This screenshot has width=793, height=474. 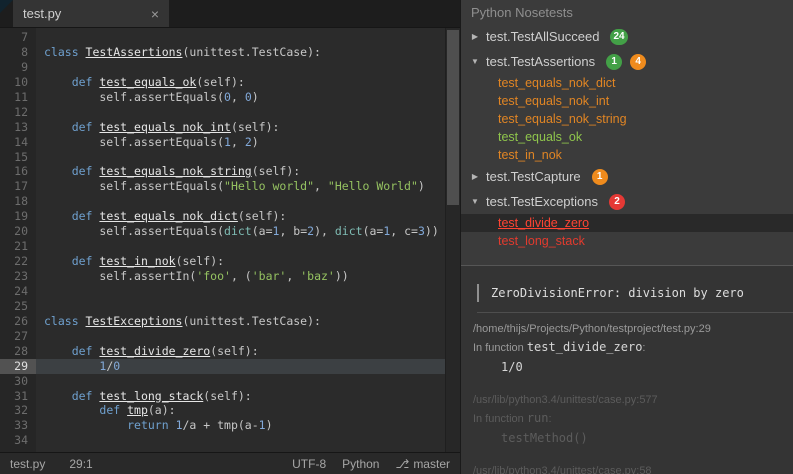 I want to click on frame-code: testMethod(), so click(x=544, y=438).